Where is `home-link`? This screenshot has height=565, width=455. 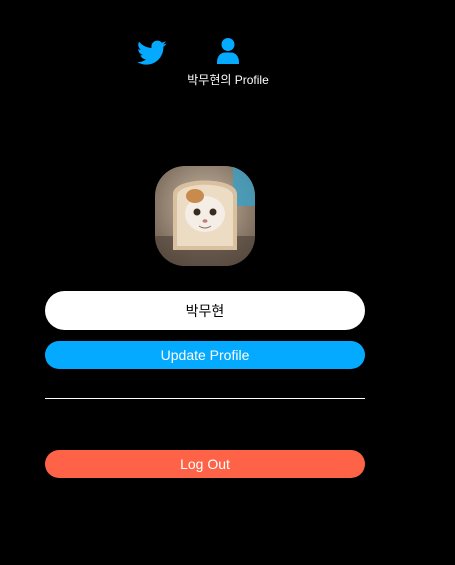 home-link is located at coordinates (152, 53).